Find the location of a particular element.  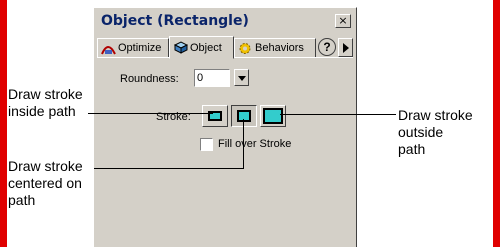

panel-titlebar: Object (Rectangle) × is located at coordinates (225, 22).